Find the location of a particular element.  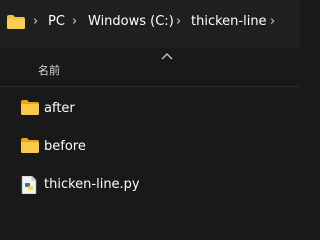

column-header-name: 名前 is located at coordinates (49, 71).